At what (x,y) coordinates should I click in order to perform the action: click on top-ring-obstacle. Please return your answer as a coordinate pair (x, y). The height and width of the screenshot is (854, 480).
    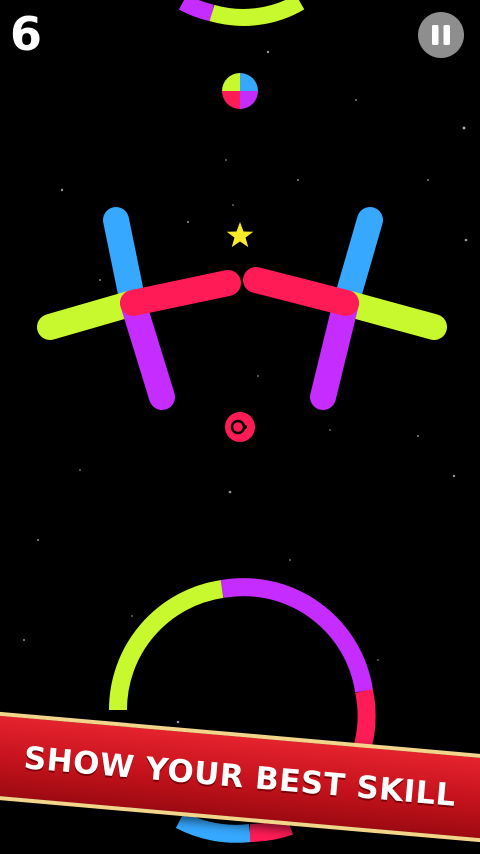
    Looking at the image, I should click on (241, 13).